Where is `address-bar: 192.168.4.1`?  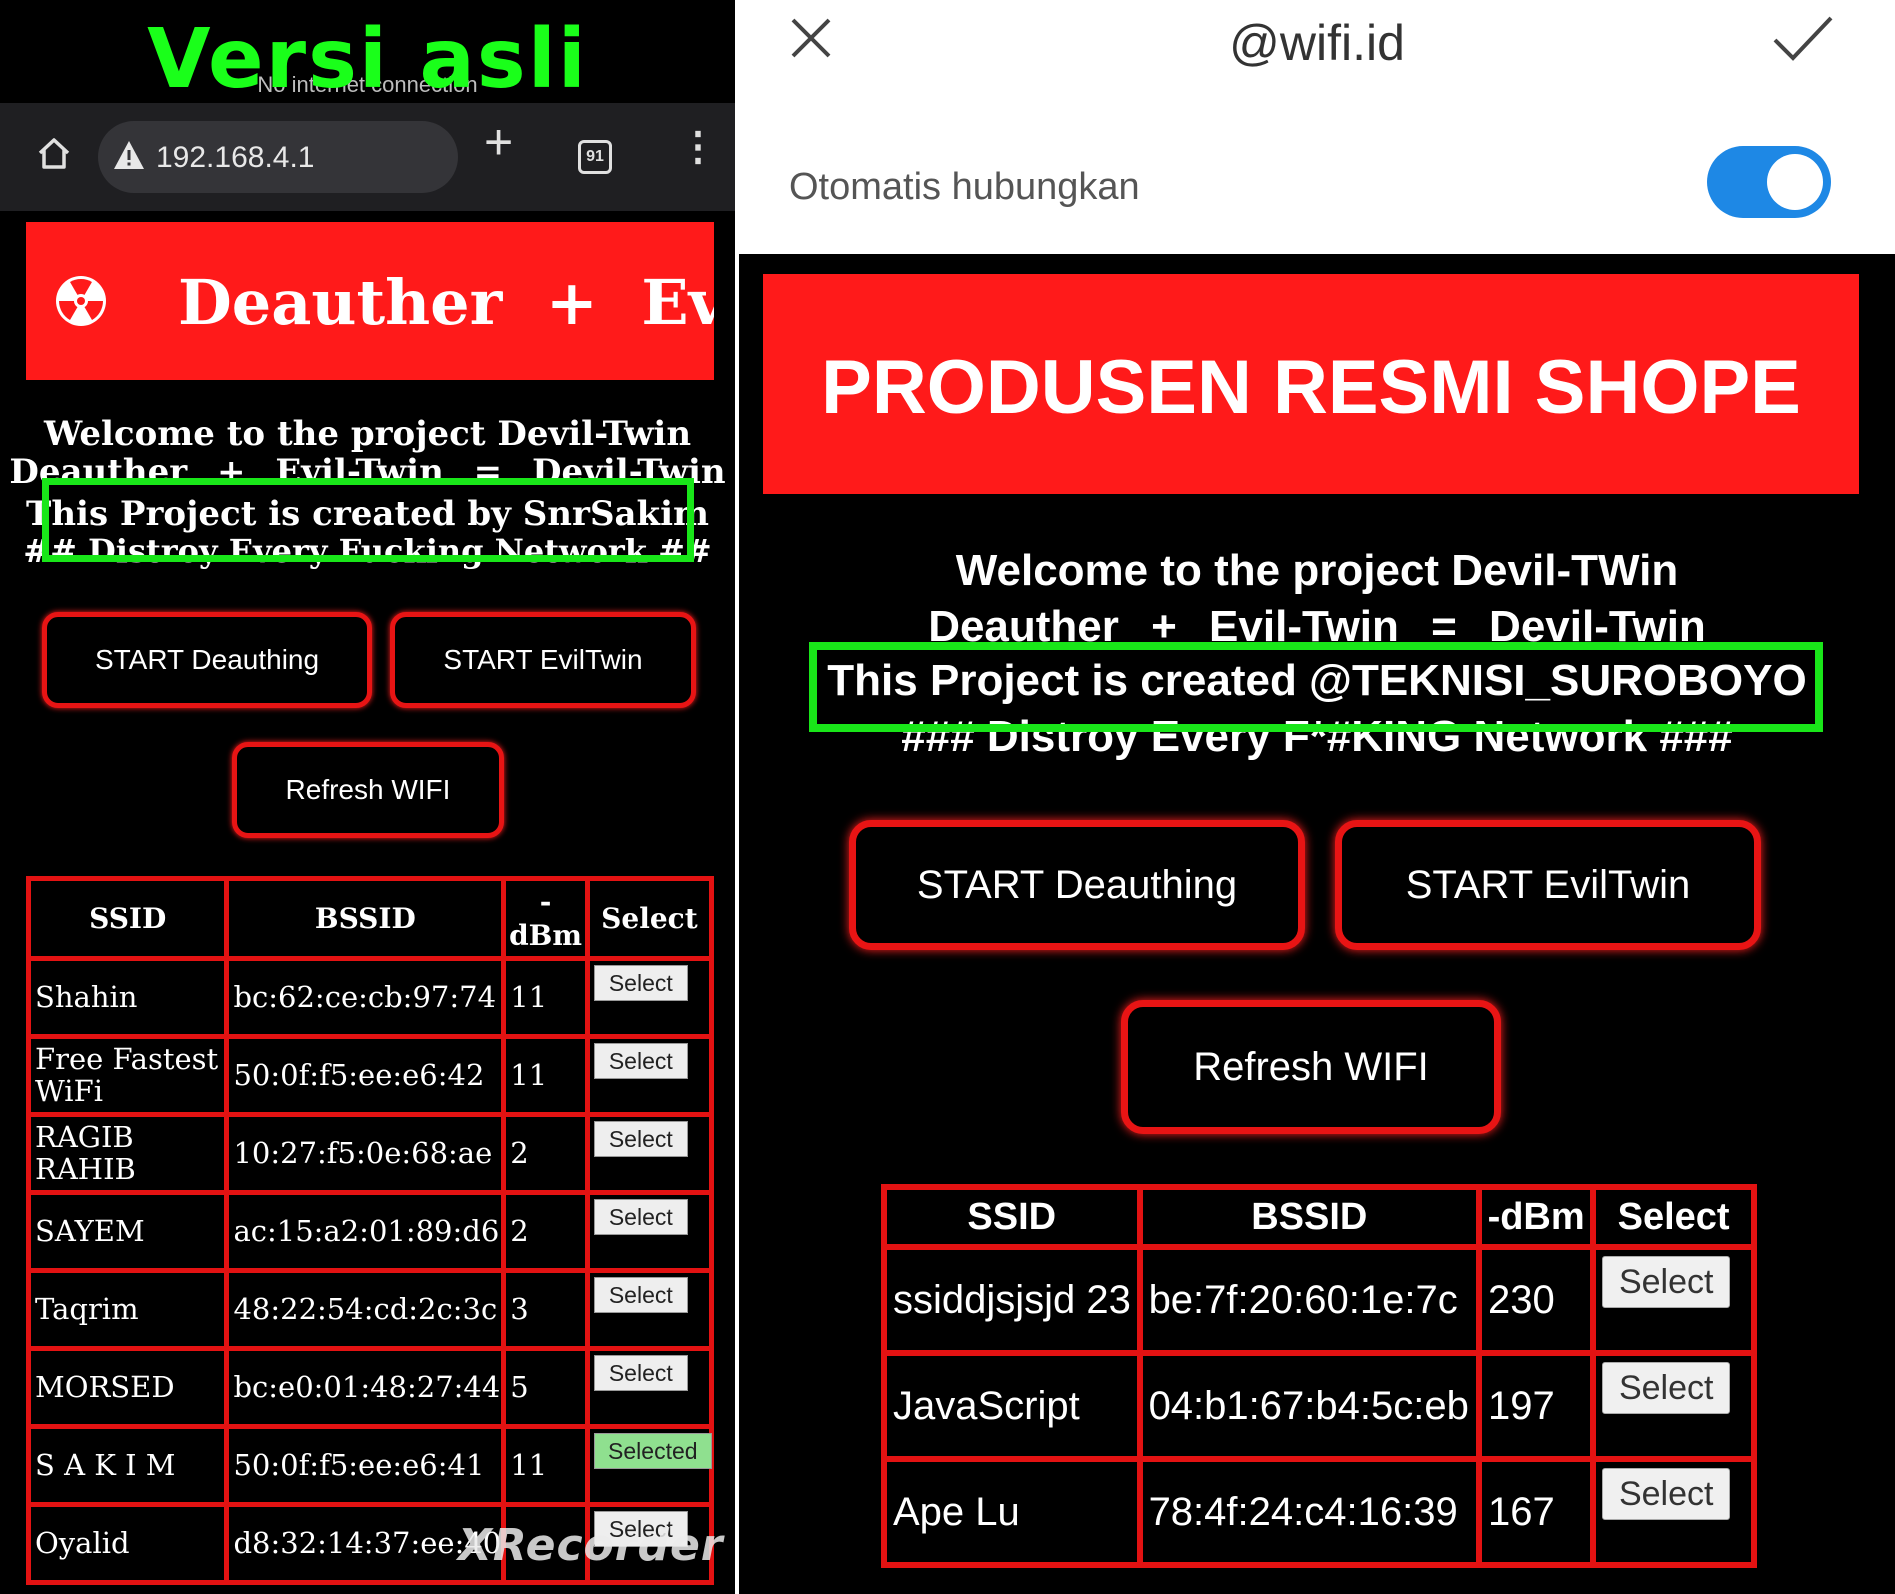 address-bar: 192.168.4.1 is located at coordinates (278, 157).